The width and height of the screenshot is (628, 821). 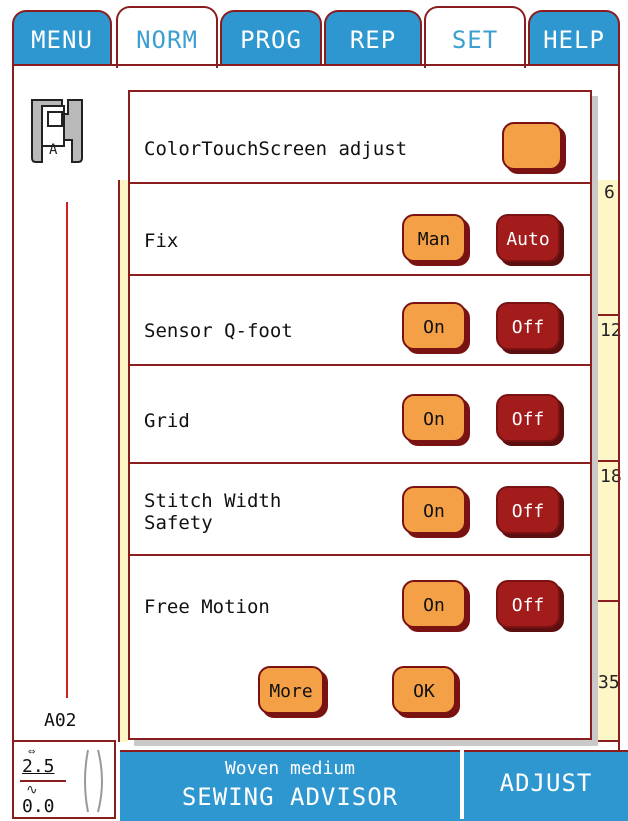 What do you see at coordinates (546, 783) in the screenshot?
I see `adjust-label: ADJUST` at bounding box center [546, 783].